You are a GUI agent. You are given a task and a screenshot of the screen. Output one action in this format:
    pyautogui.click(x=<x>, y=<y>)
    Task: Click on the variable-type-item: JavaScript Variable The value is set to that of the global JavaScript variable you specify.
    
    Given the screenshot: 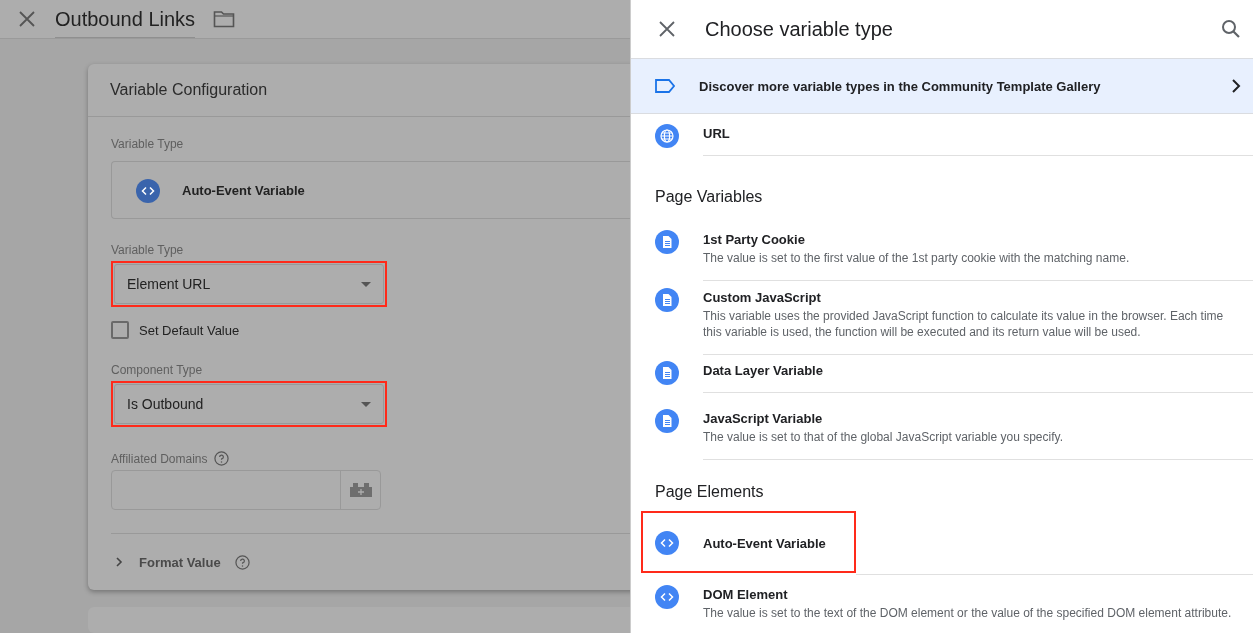 What is the action you would take?
    pyautogui.click(x=942, y=427)
    